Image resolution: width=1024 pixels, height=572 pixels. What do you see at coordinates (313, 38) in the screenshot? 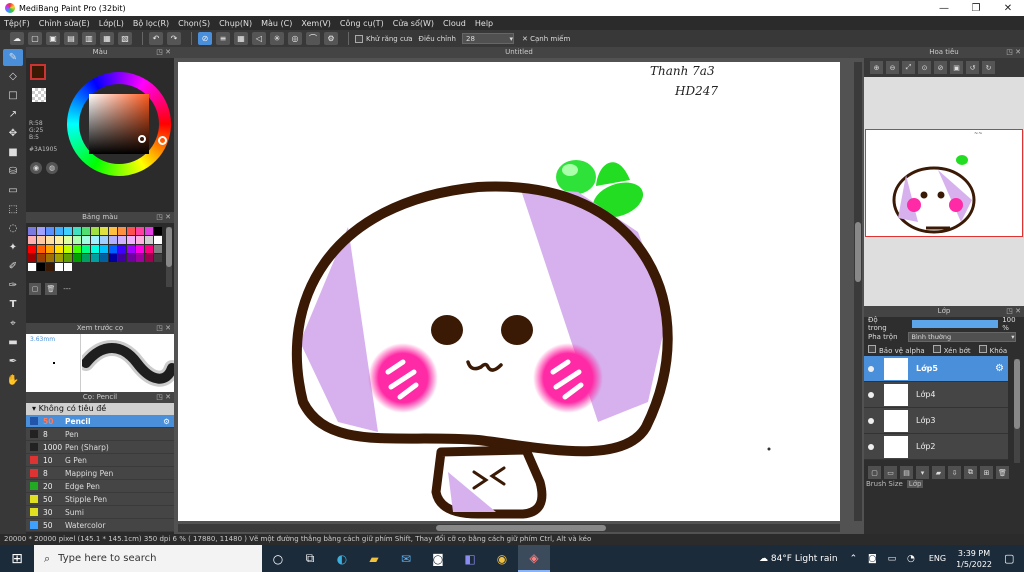
I see `snap-curve-icon: ⌒` at bounding box center [313, 38].